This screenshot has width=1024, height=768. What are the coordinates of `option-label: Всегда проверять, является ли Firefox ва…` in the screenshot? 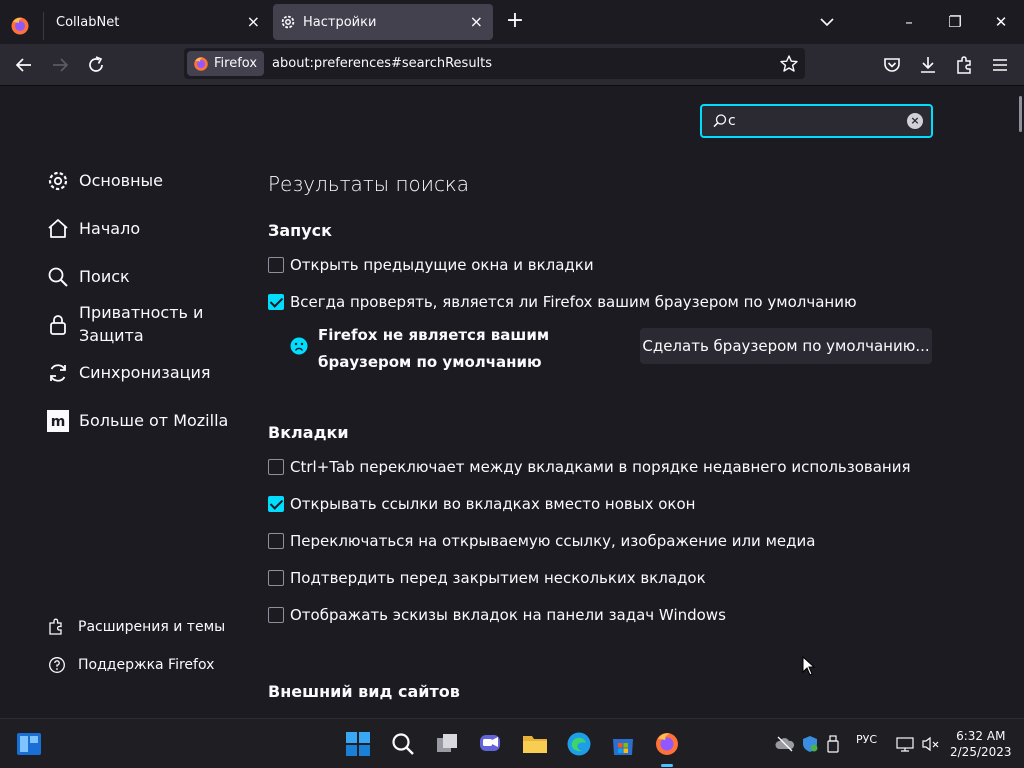 It's located at (573, 302).